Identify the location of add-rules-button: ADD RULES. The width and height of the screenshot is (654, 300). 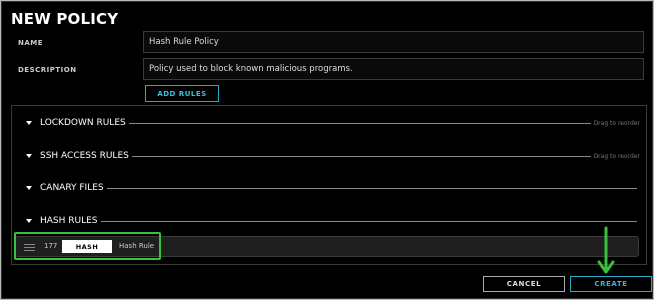
(182, 93).